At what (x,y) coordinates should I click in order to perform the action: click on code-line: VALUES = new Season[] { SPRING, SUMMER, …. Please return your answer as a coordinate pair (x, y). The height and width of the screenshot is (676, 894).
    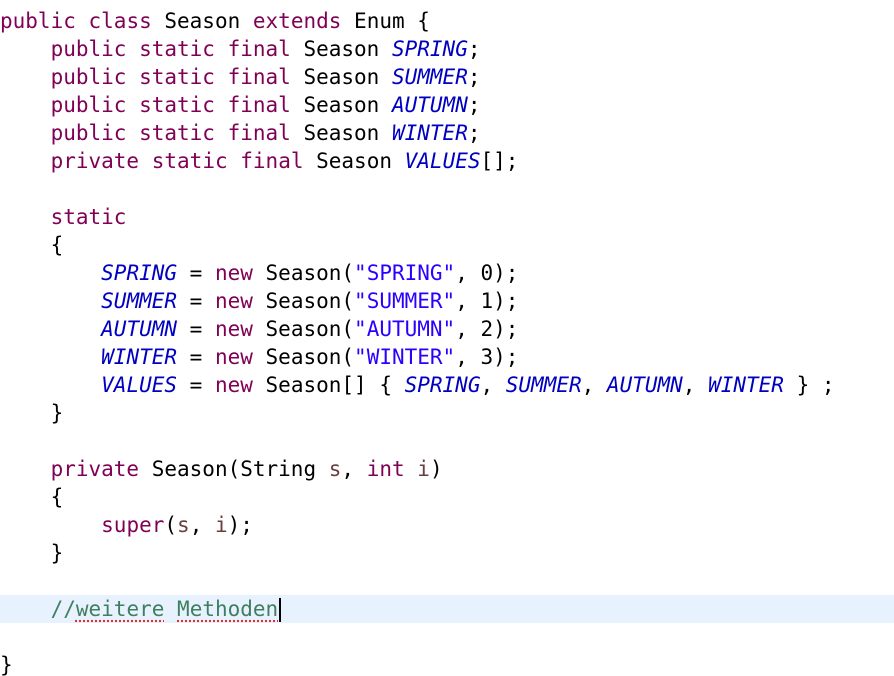
    Looking at the image, I should click on (447, 385).